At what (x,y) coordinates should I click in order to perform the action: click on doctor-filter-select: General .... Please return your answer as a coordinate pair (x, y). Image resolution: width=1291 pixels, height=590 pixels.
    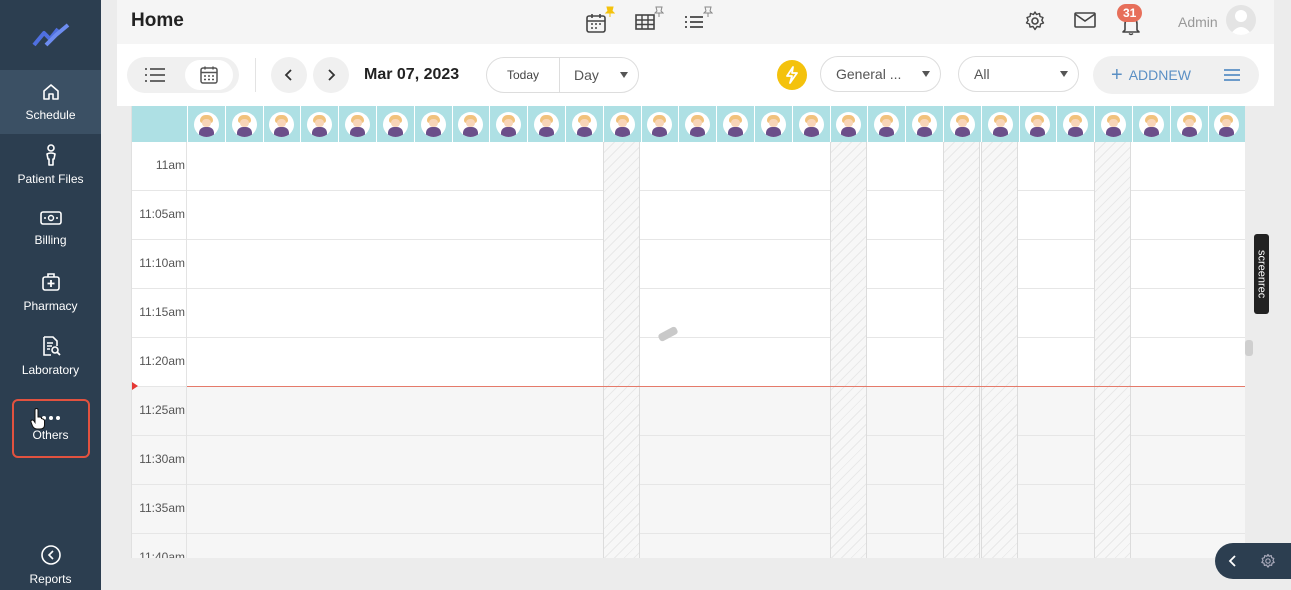
    Looking at the image, I should click on (880, 74).